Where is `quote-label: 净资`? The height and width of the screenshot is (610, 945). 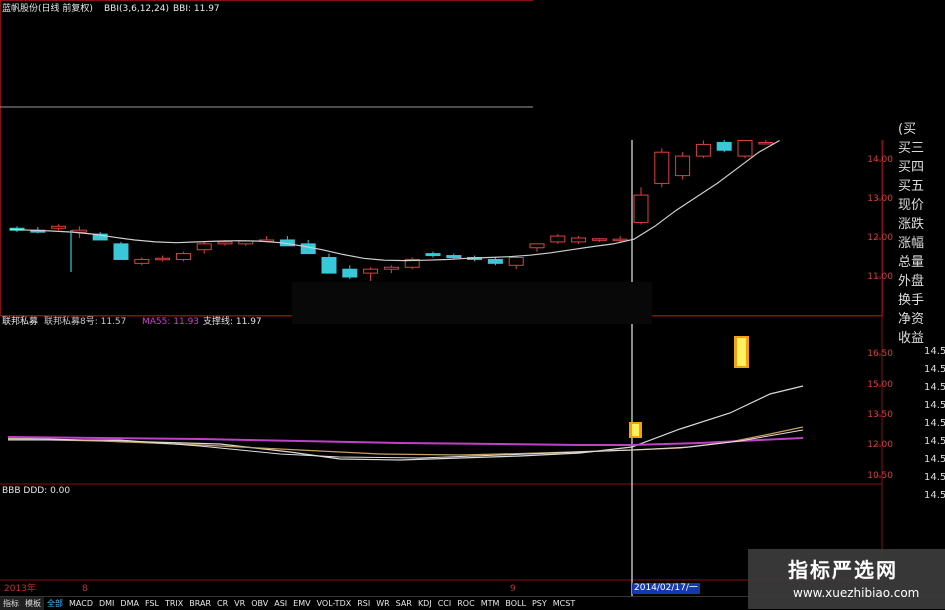
quote-label: 净资 is located at coordinates (911, 319).